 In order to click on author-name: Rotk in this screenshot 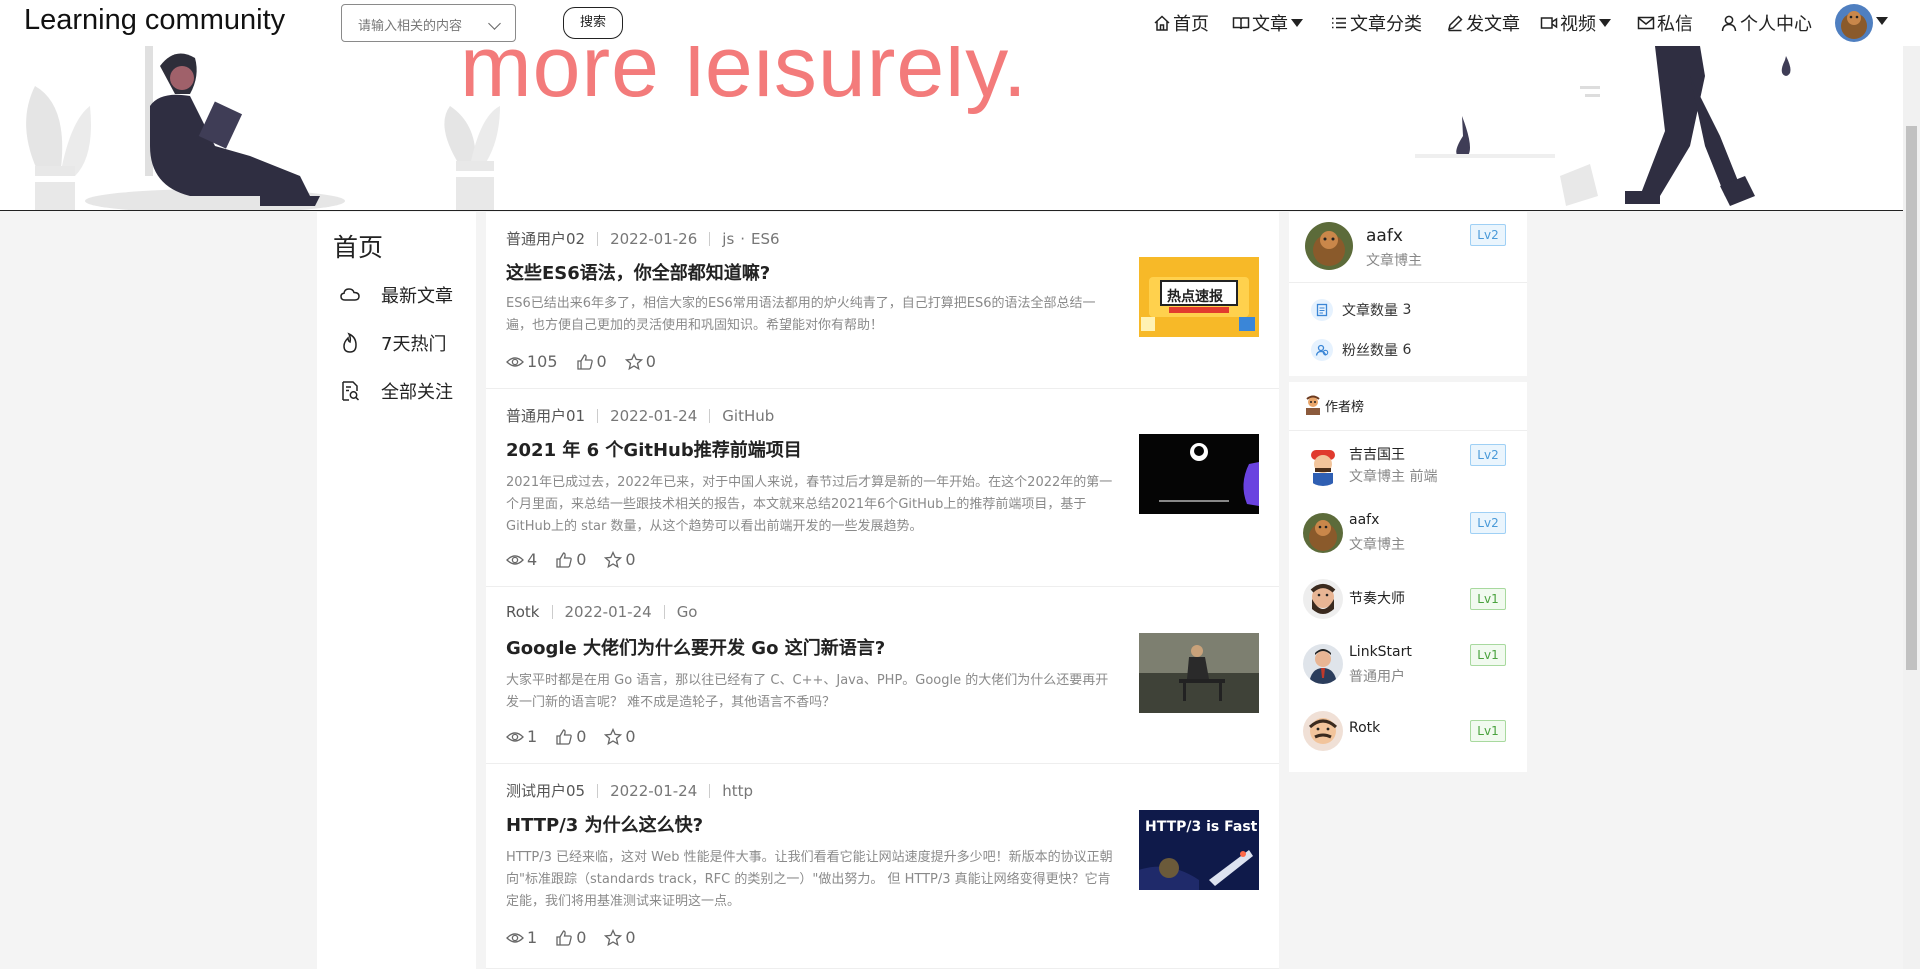, I will do `click(1364, 728)`.